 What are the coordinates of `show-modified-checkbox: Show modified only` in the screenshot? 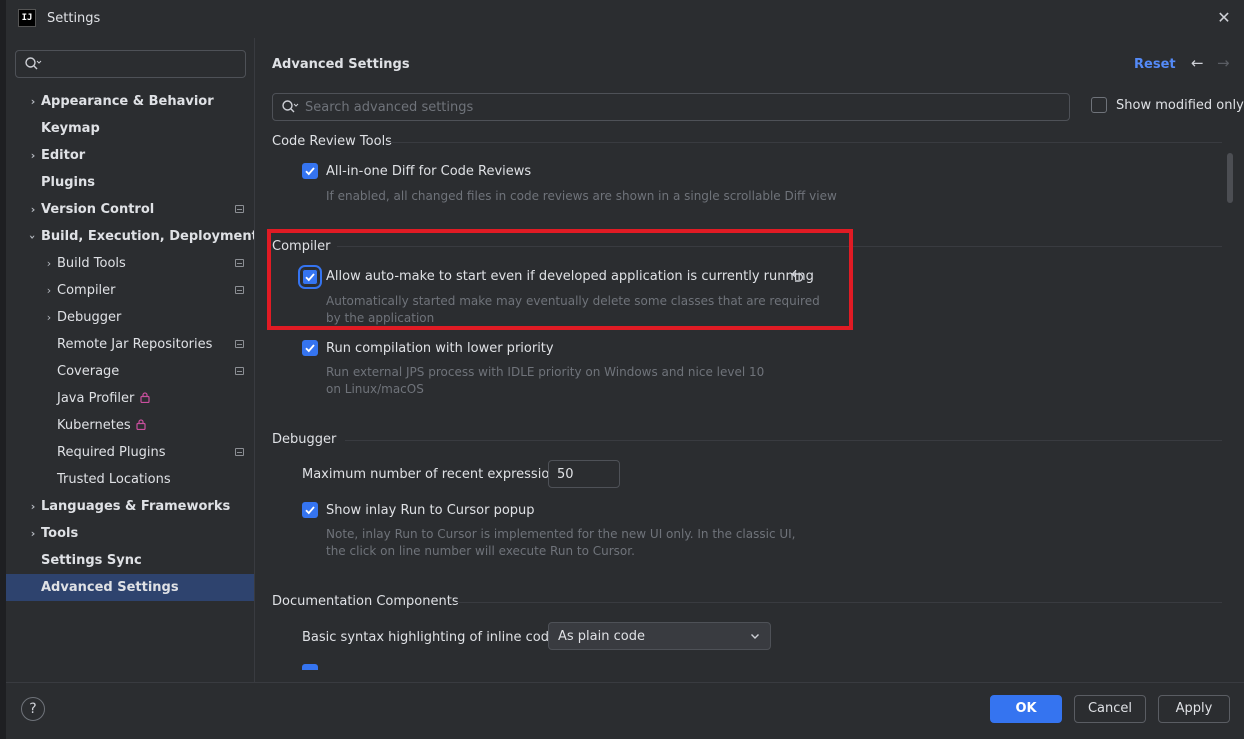 It's located at (1167, 105).